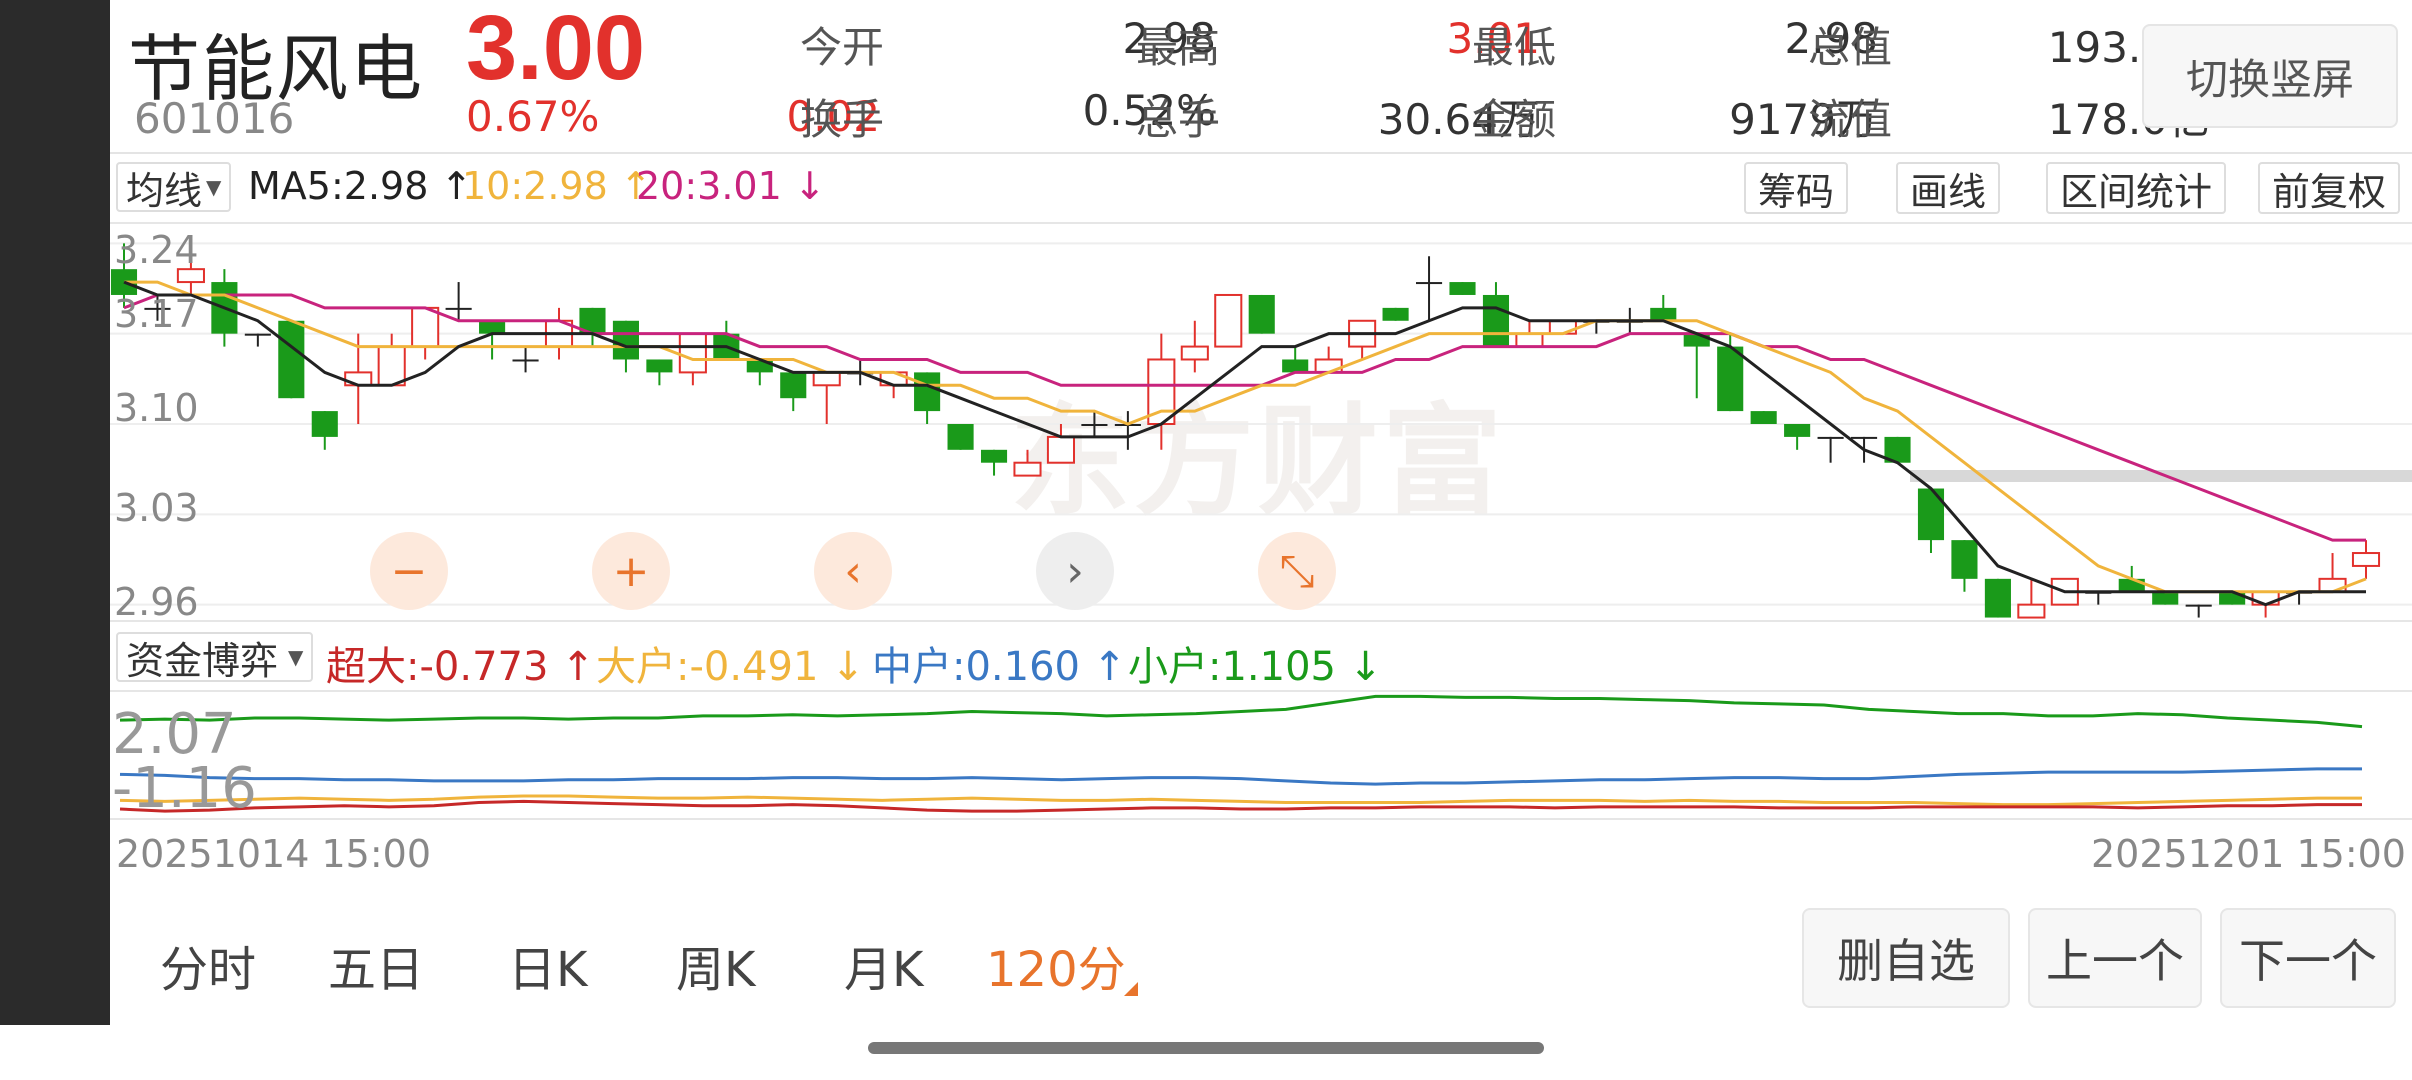 The width and height of the screenshot is (2412, 1080). I want to click on scroll-left-button: ‹, so click(853, 571).